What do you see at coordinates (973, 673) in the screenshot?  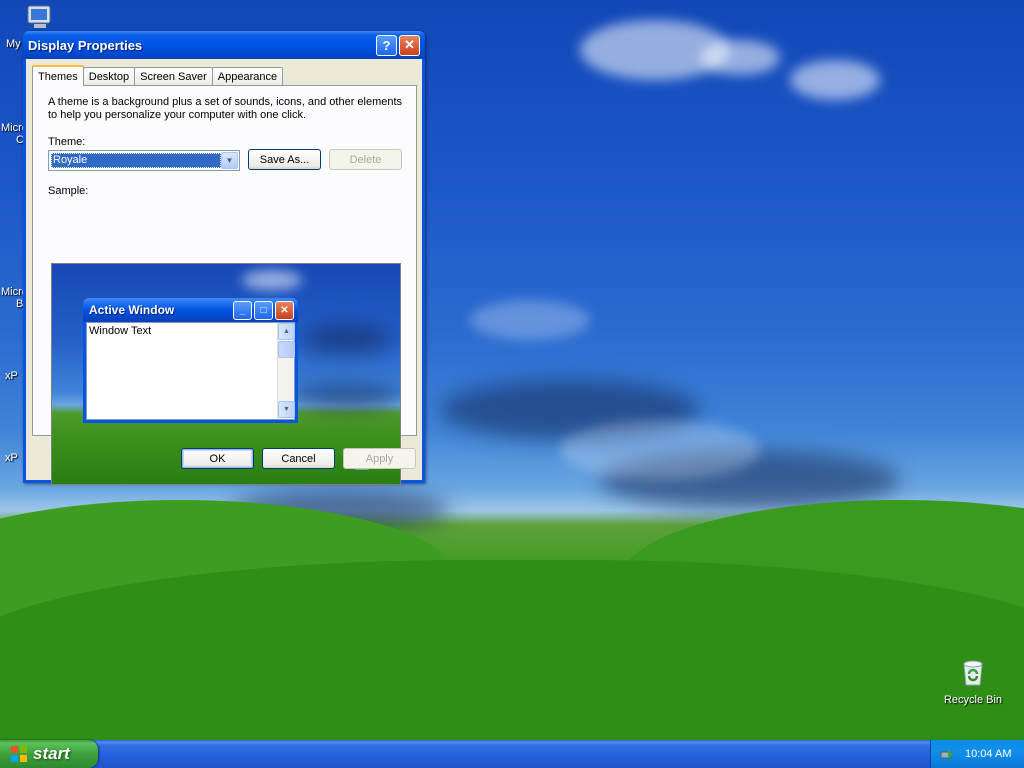 I see `recycle-bin-icon` at bounding box center [973, 673].